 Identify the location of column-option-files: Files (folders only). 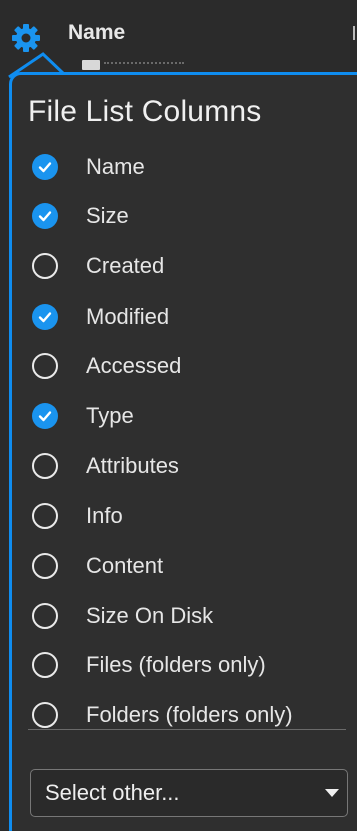
(191, 665).